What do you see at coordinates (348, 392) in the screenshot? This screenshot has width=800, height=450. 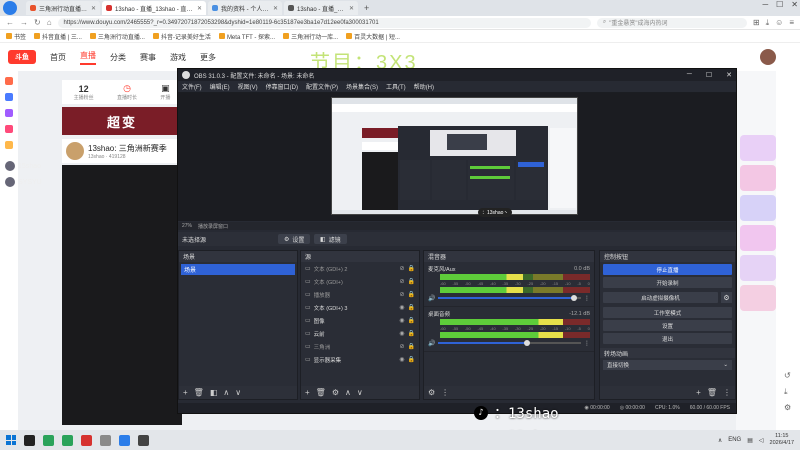 I see `up-arrow-icon: ∧` at bounding box center [348, 392].